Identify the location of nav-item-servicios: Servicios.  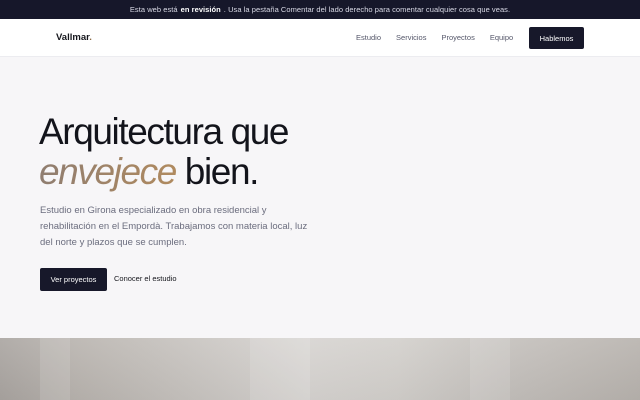
(411, 37).